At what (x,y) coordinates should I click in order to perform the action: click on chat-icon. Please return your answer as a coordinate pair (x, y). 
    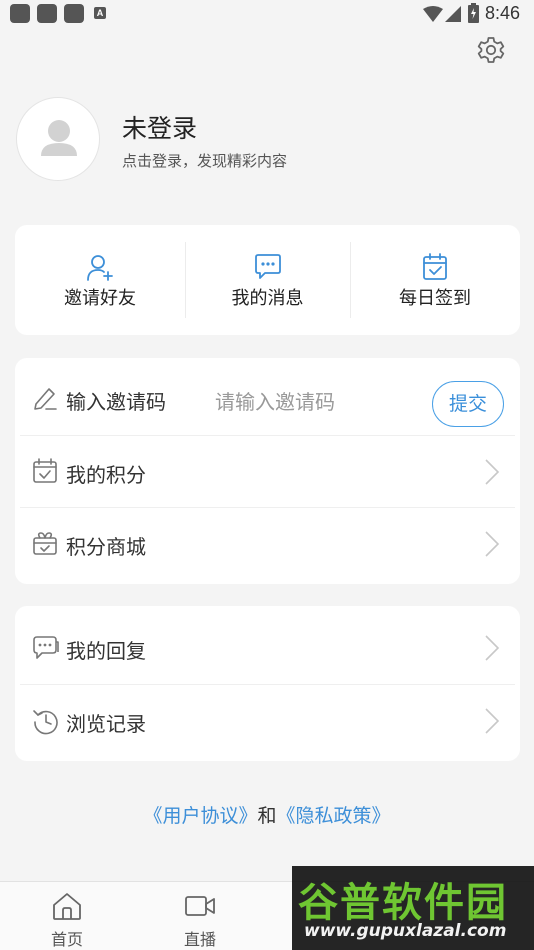
    Looking at the image, I should click on (46, 647).